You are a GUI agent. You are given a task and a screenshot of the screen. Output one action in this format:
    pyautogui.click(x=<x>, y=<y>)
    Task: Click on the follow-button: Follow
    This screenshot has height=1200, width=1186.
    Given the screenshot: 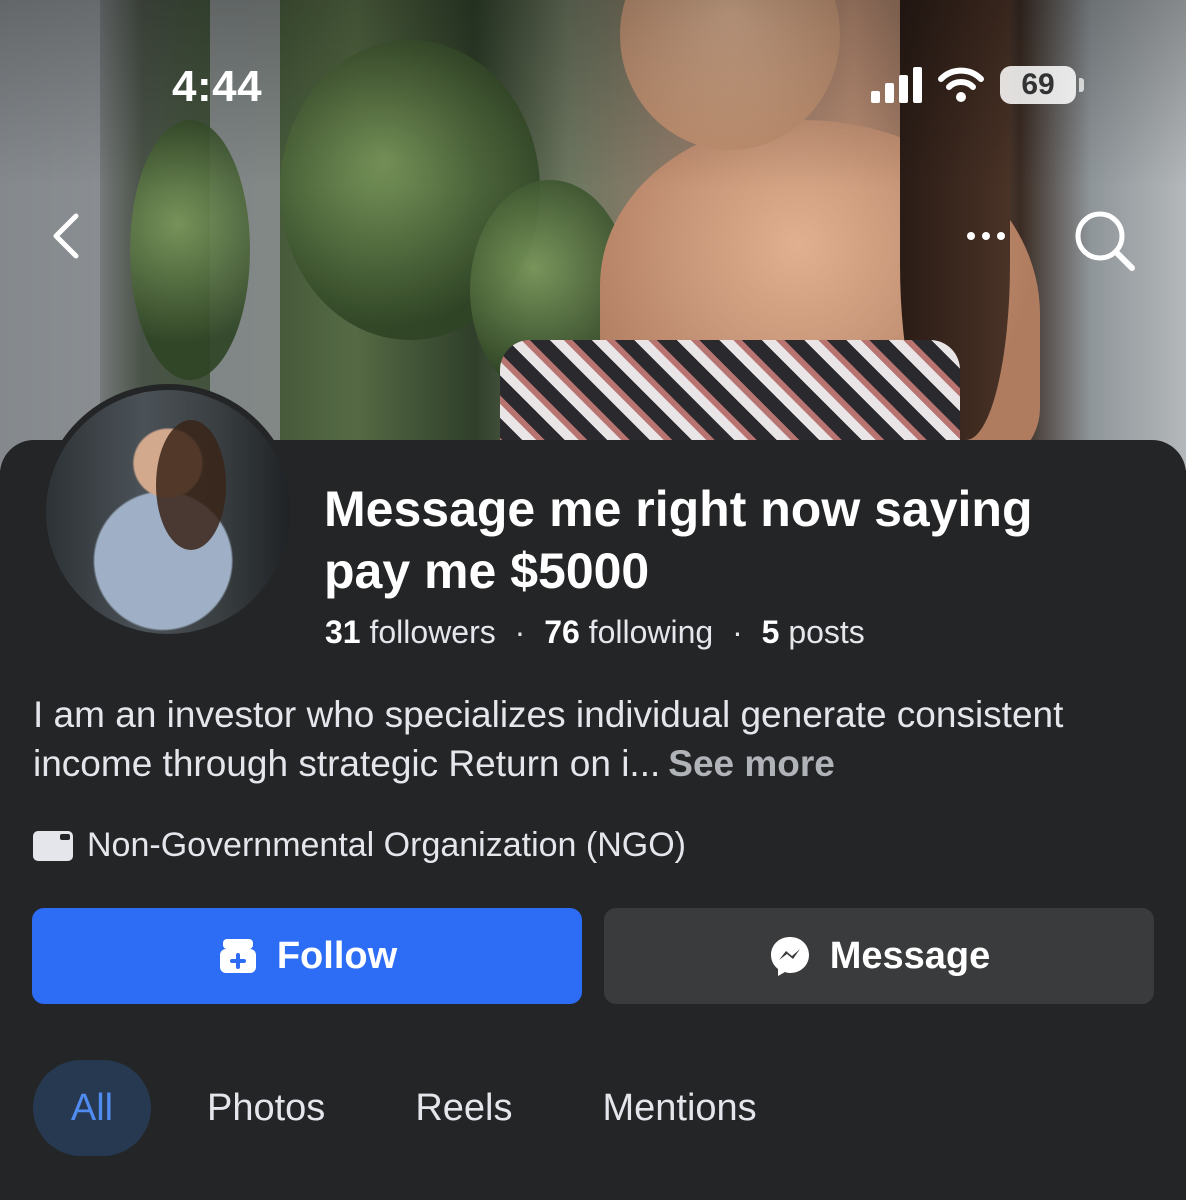 What is the action you would take?
    pyautogui.click(x=307, y=956)
    